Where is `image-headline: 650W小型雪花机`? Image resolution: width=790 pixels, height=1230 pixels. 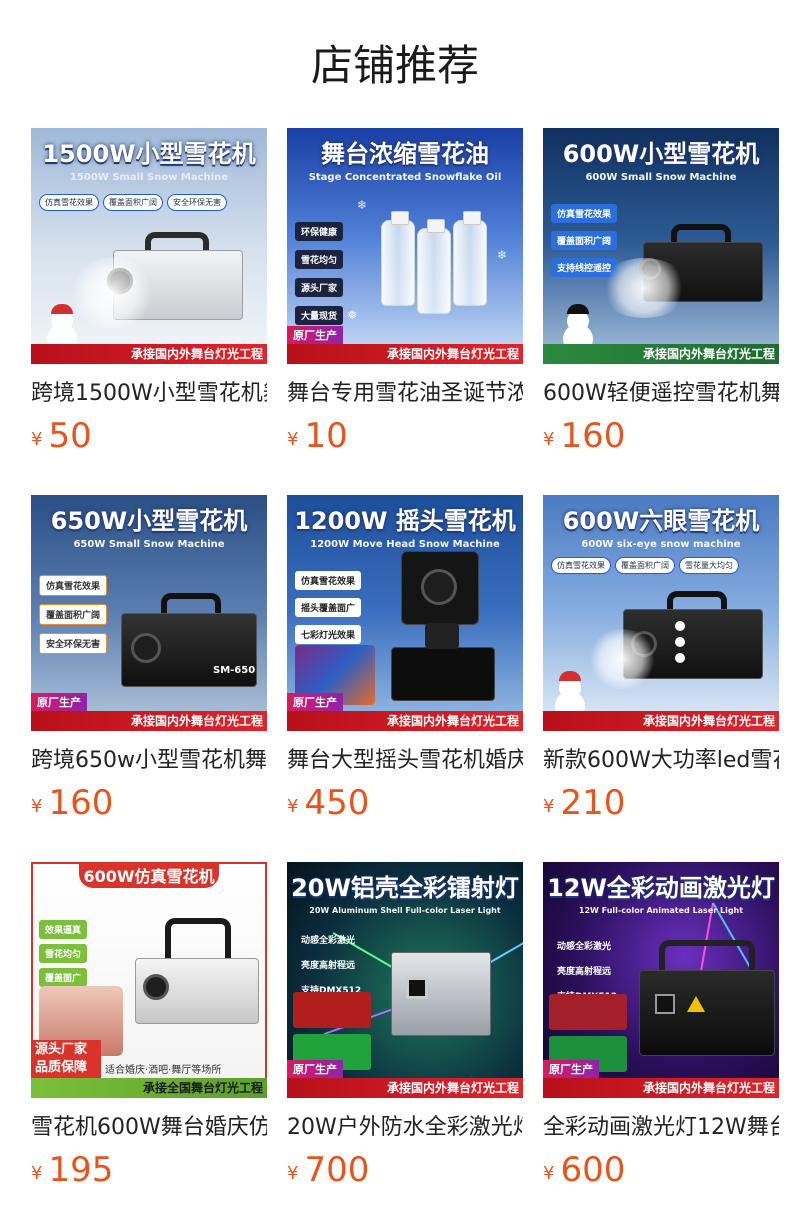
image-headline: 650W小型雪花机 is located at coordinates (149, 520).